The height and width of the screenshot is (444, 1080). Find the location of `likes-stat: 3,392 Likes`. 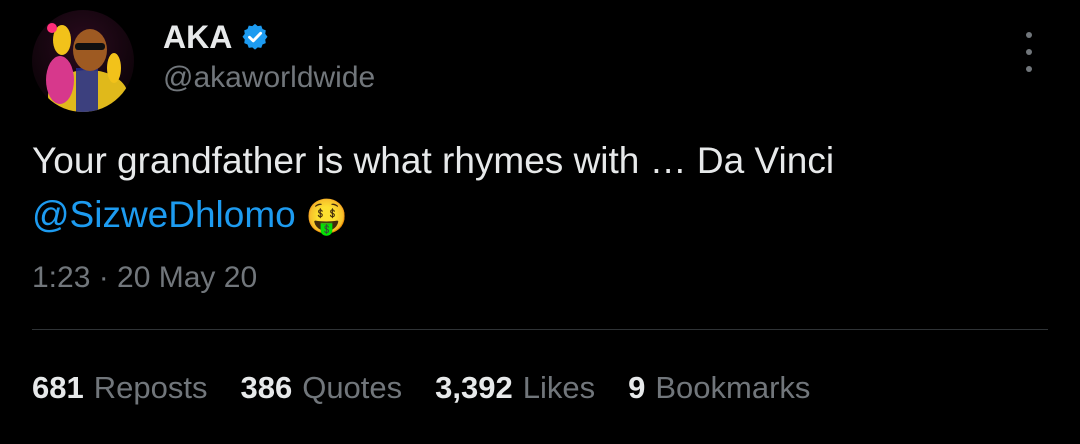

likes-stat: 3,392 Likes is located at coordinates (515, 388).